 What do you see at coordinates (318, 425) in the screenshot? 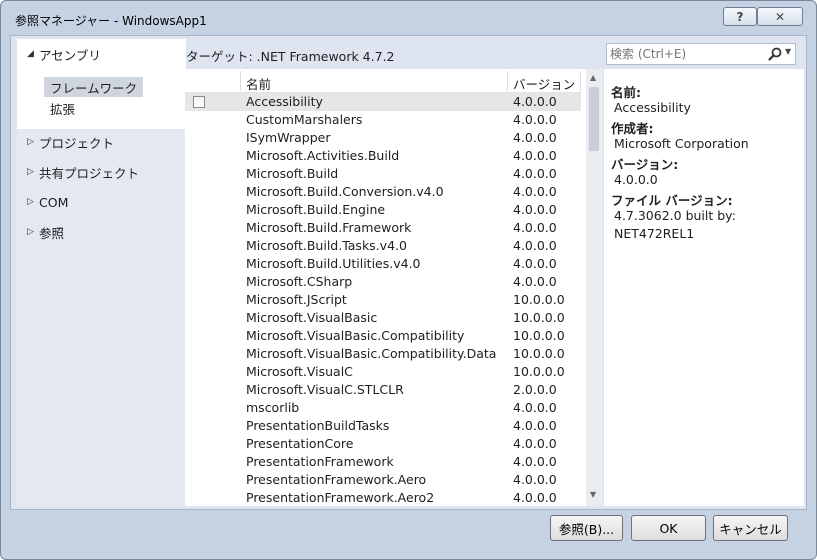
I see `assembly-name: PresentationBuildTasks` at bounding box center [318, 425].